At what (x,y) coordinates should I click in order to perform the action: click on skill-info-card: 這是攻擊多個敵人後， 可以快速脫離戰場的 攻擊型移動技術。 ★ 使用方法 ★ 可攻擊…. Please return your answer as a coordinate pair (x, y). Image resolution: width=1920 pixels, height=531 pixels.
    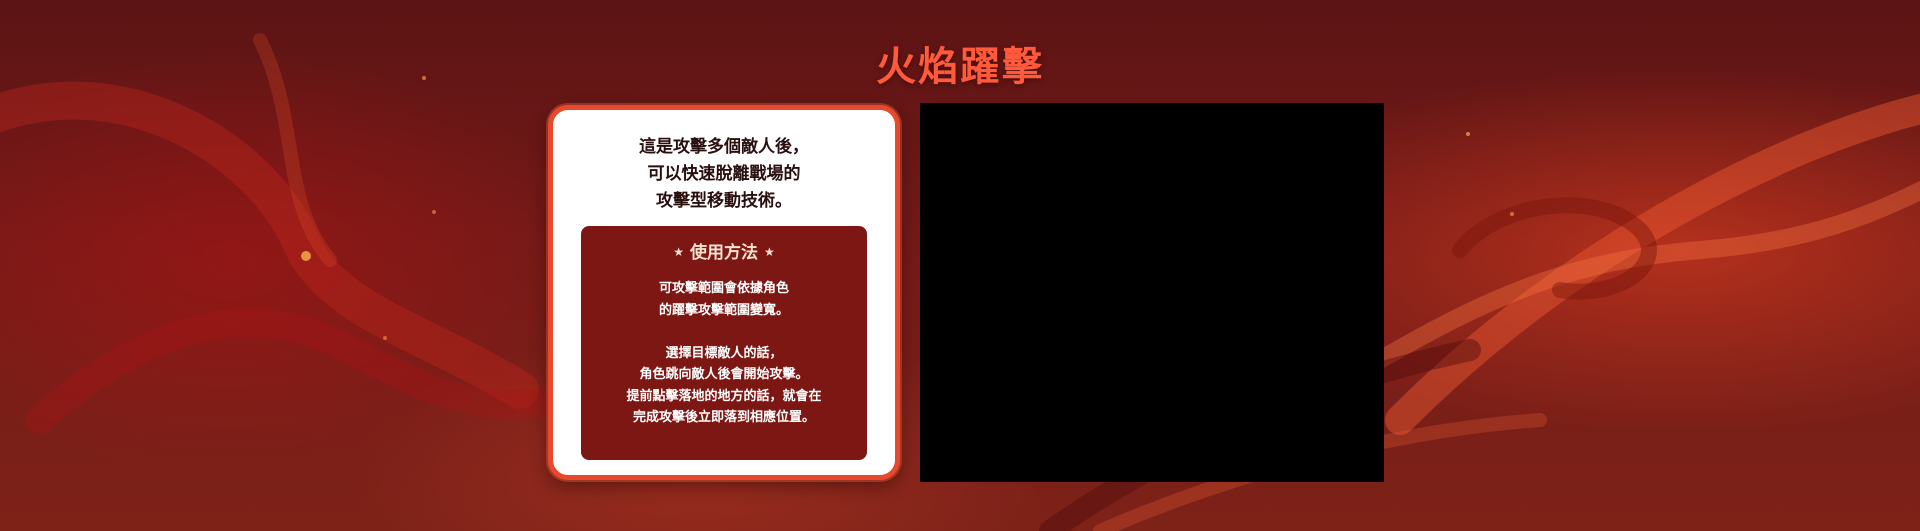
    Looking at the image, I should click on (724, 292).